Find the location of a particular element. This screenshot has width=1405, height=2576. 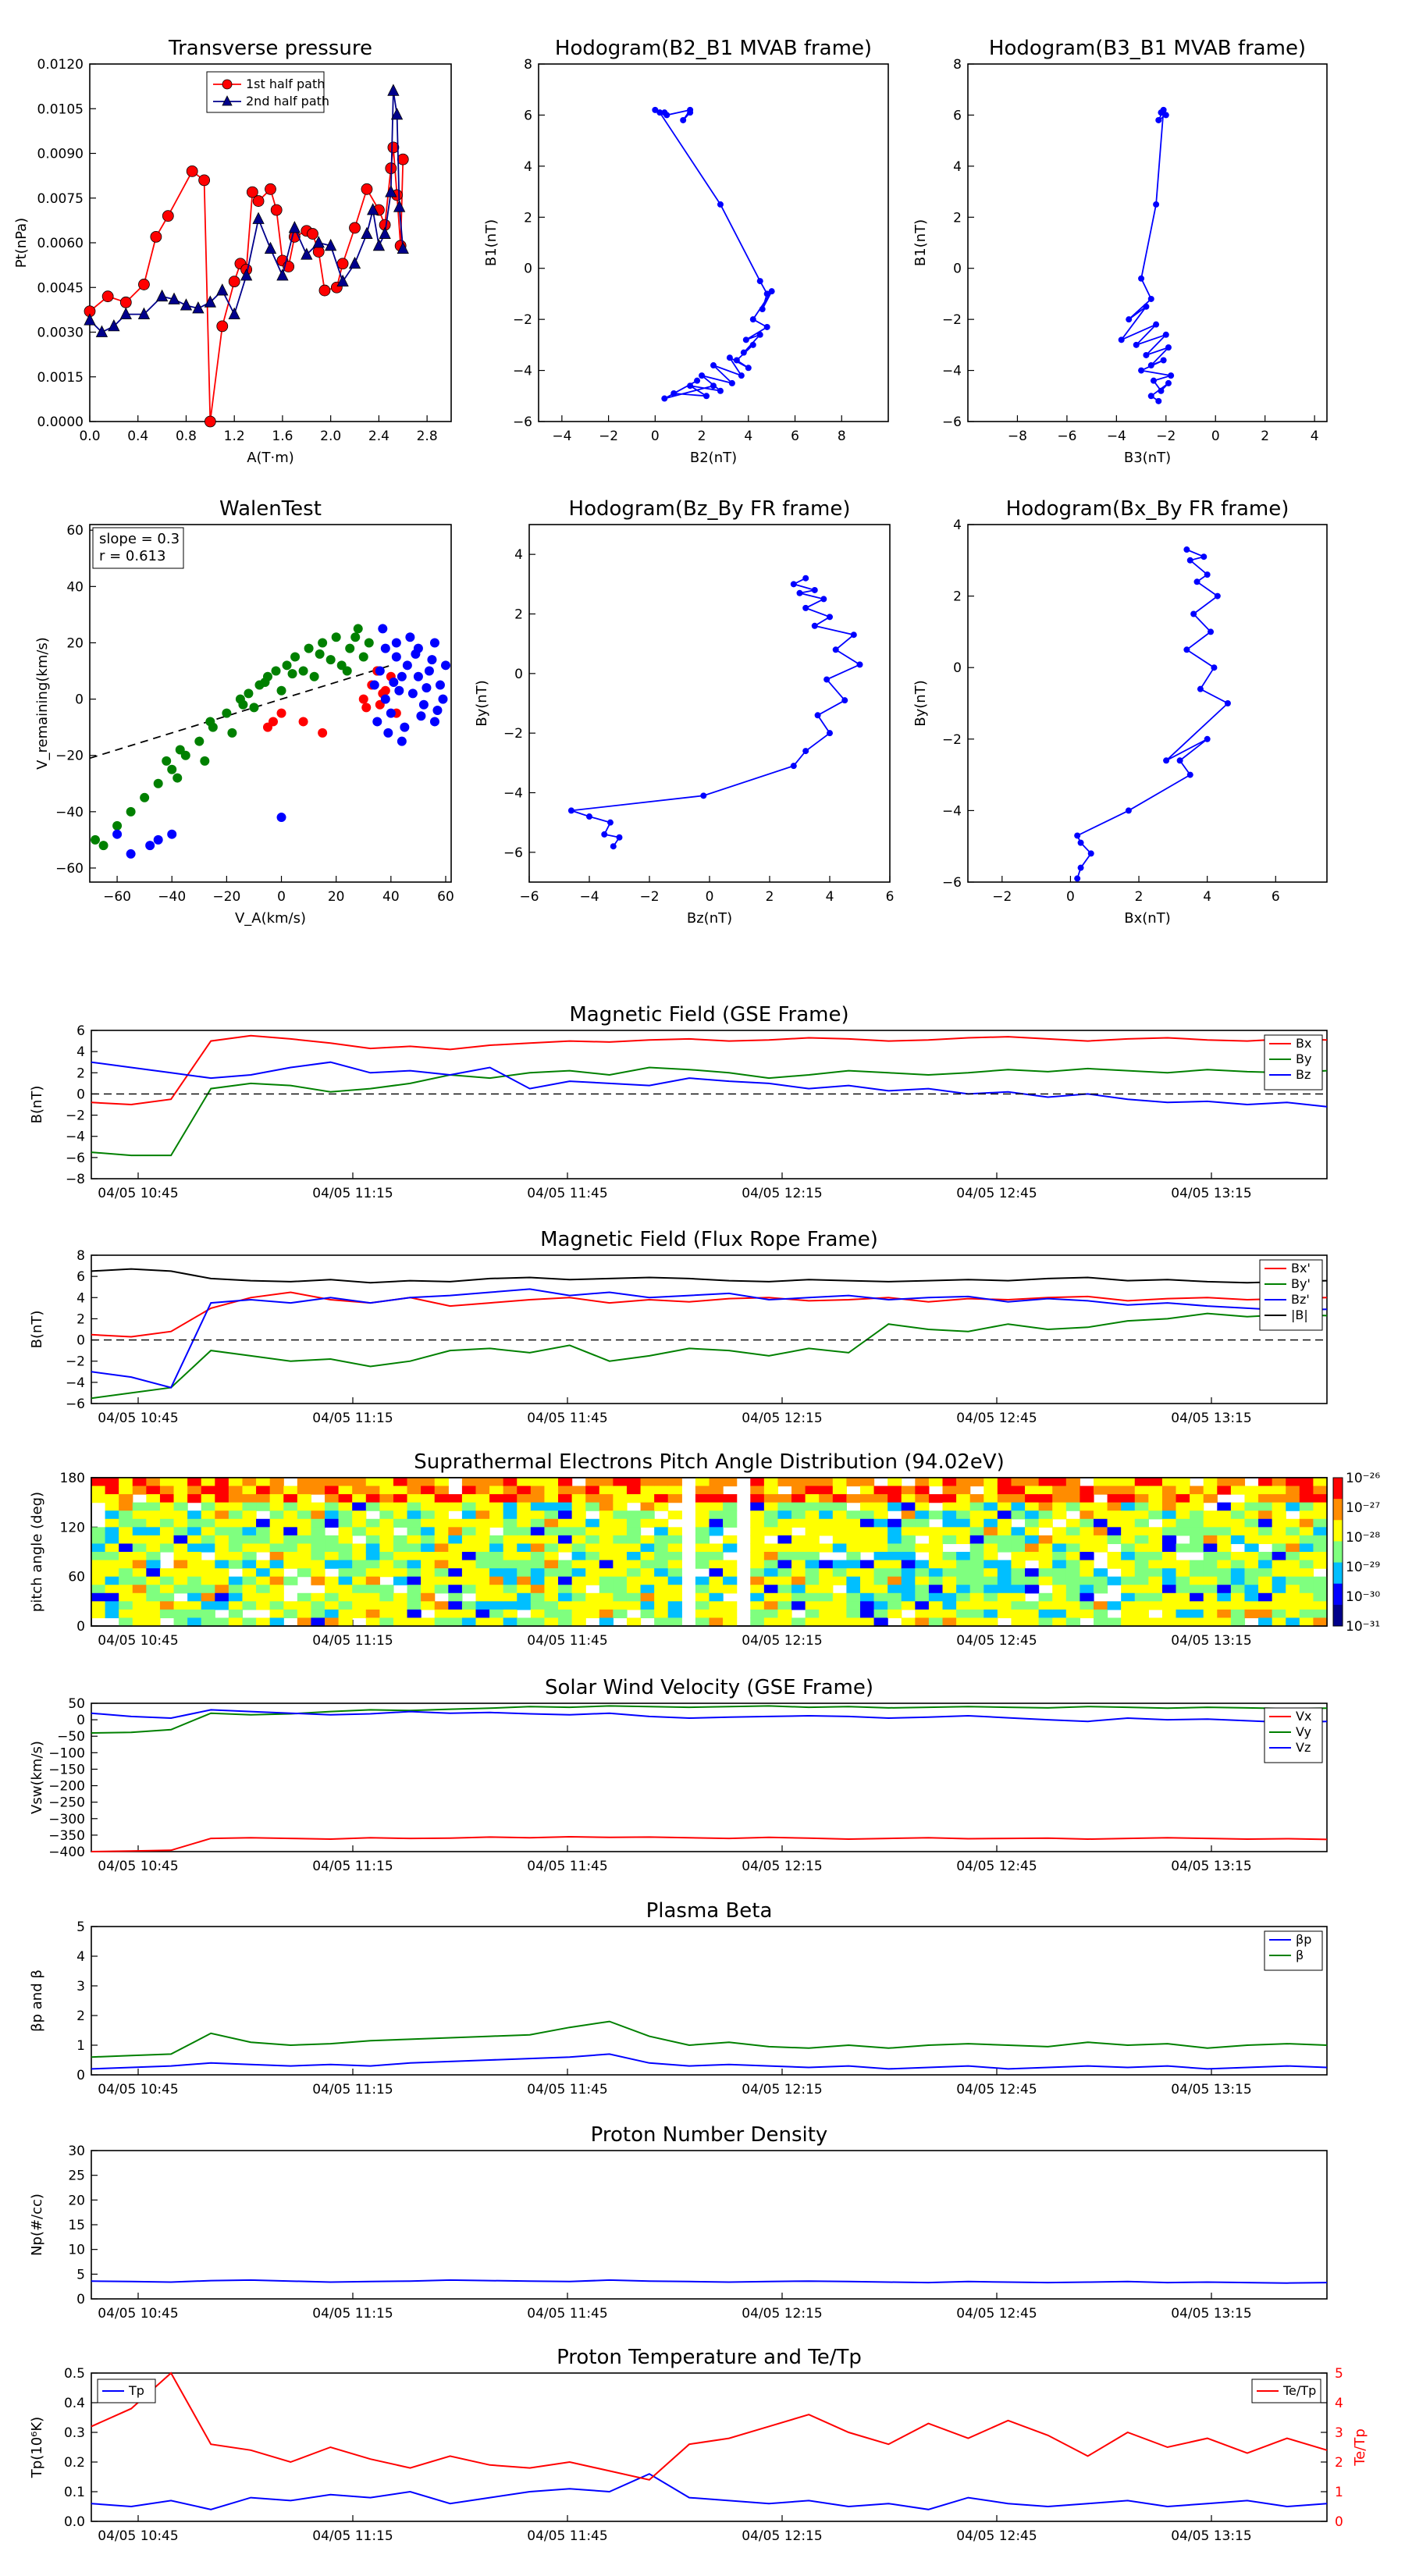

legend-entry: Bz is located at coordinates (1303, 1074).